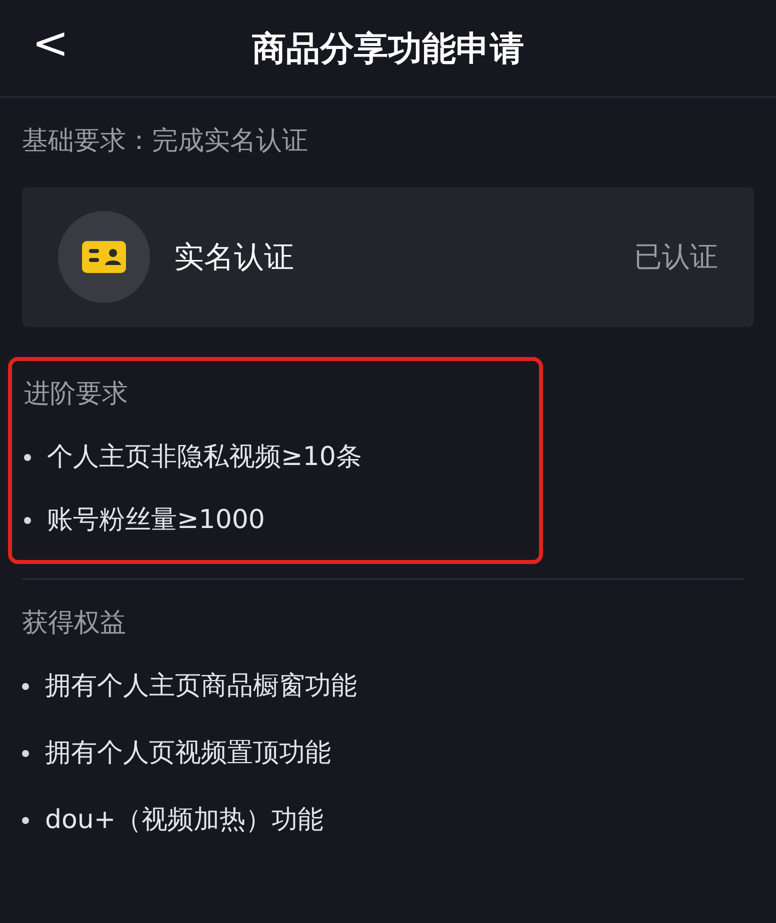 This screenshot has height=923, width=776. Describe the element at coordinates (165, 141) in the screenshot. I see `section-label: 基础要求：完成实名认证` at that location.